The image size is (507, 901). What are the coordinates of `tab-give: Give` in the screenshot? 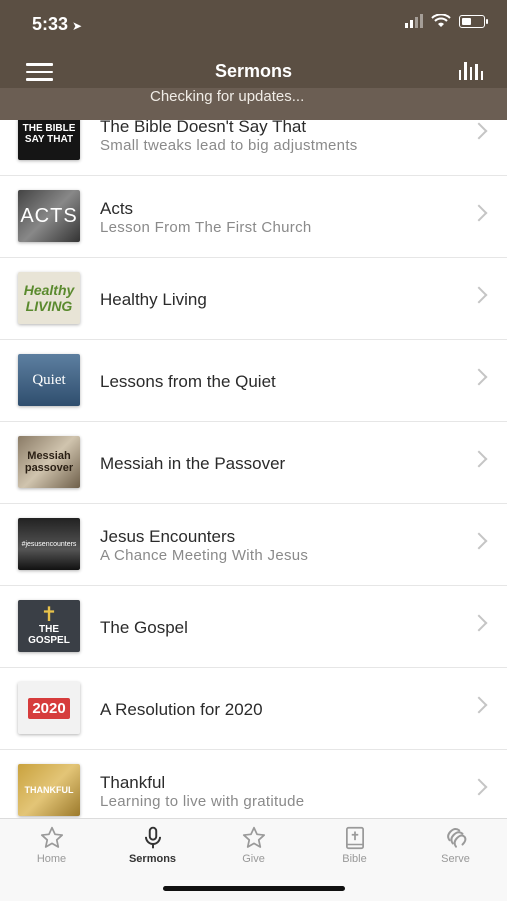 It's located at (253, 849).